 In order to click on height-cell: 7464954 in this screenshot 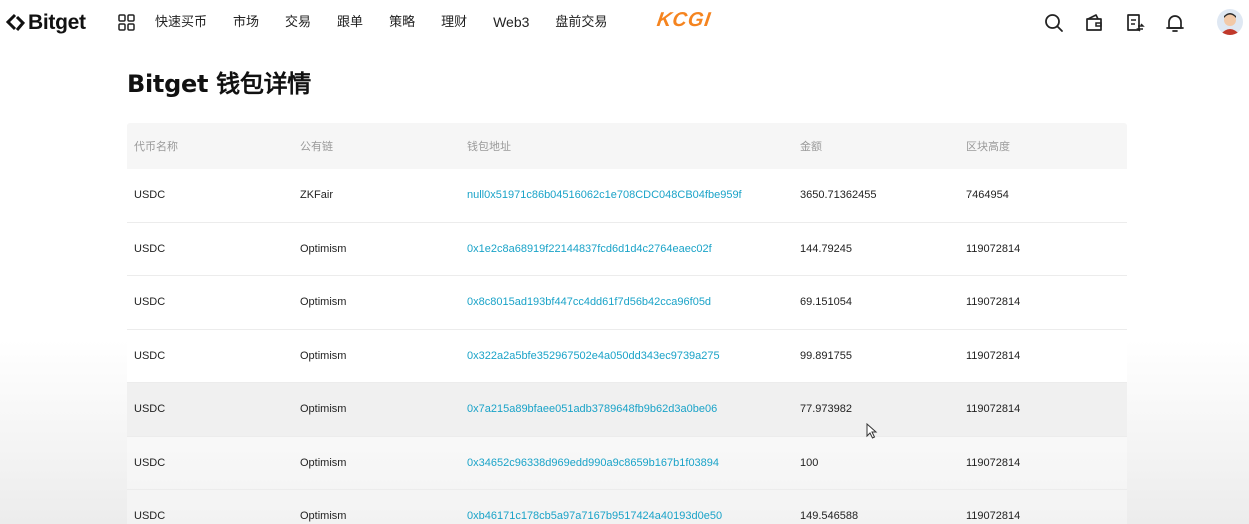, I will do `click(987, 195)`.